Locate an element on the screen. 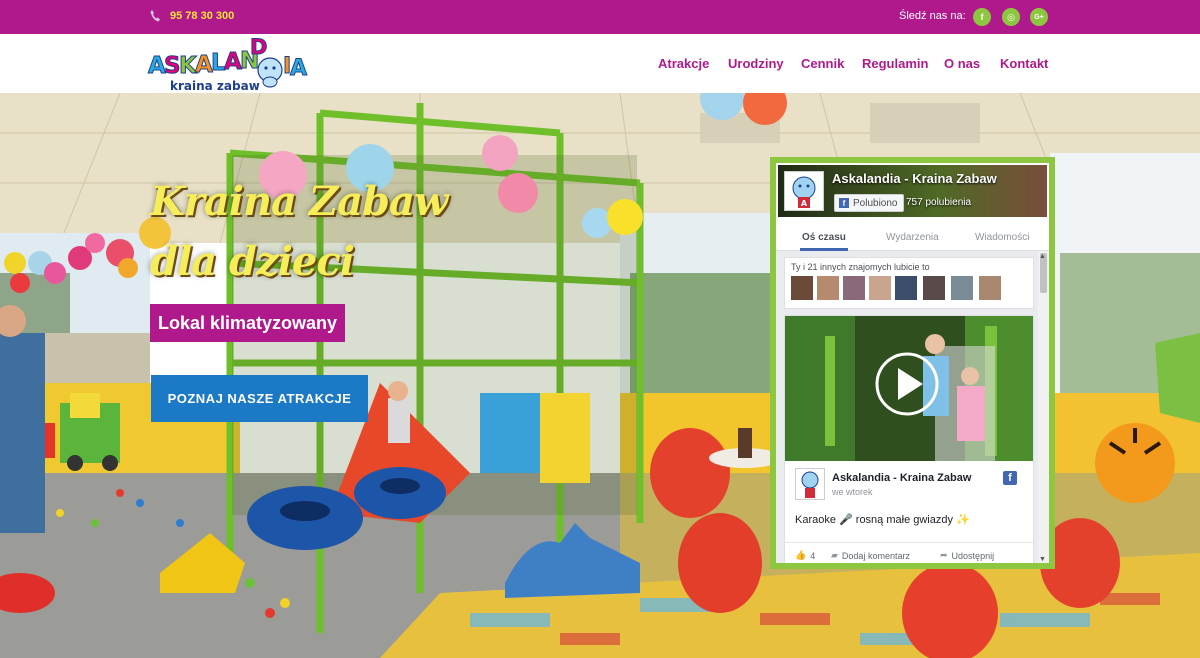  like-count-value: 4 is located at coordinates (813, 555).